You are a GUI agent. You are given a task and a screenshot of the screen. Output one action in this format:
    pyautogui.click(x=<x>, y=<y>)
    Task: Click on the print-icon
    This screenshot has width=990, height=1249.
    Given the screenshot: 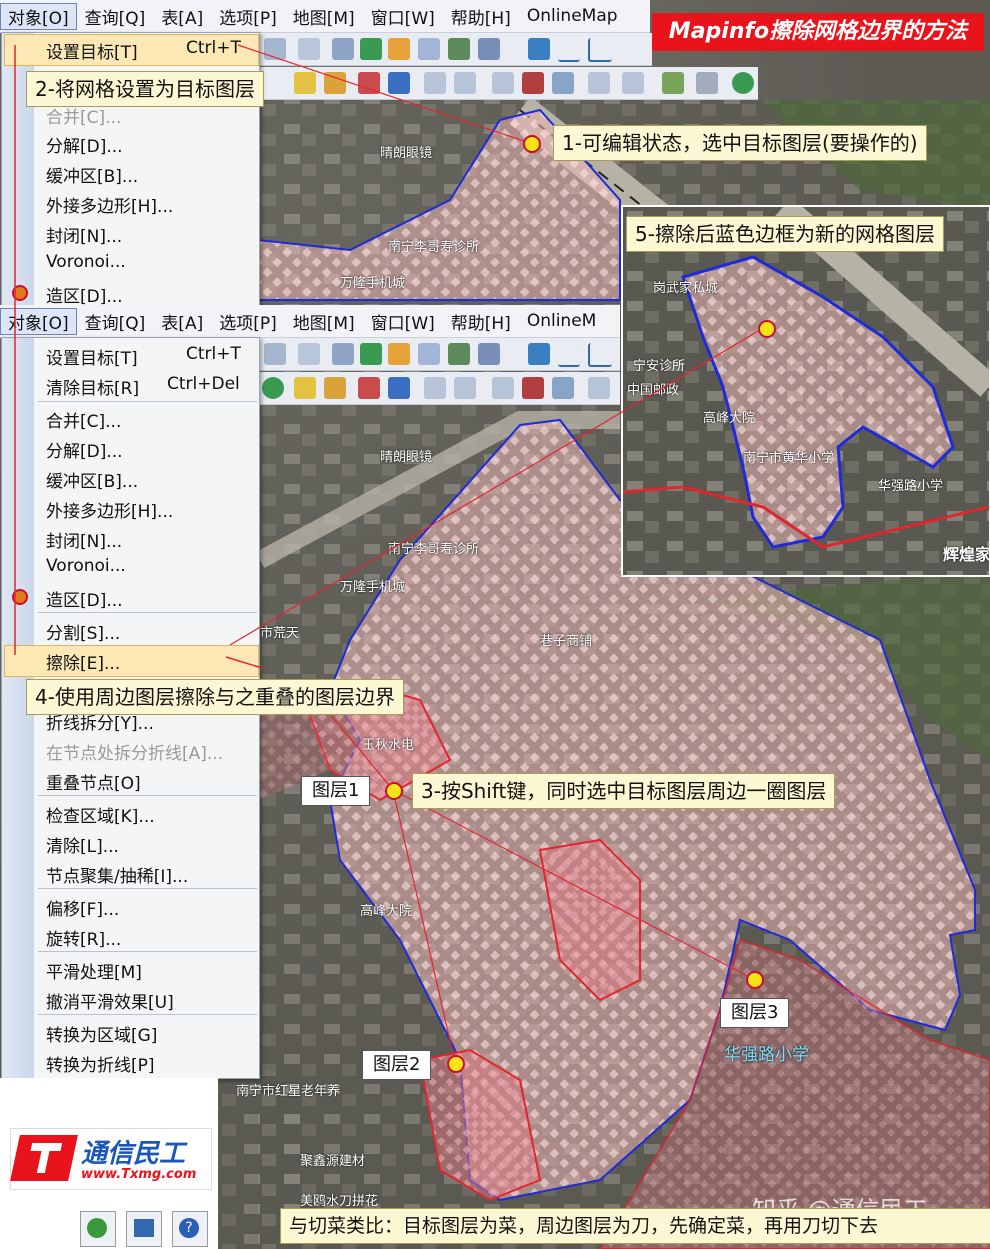 What is the action you would take?
    pyautogui.click(x=633, y=83)
    